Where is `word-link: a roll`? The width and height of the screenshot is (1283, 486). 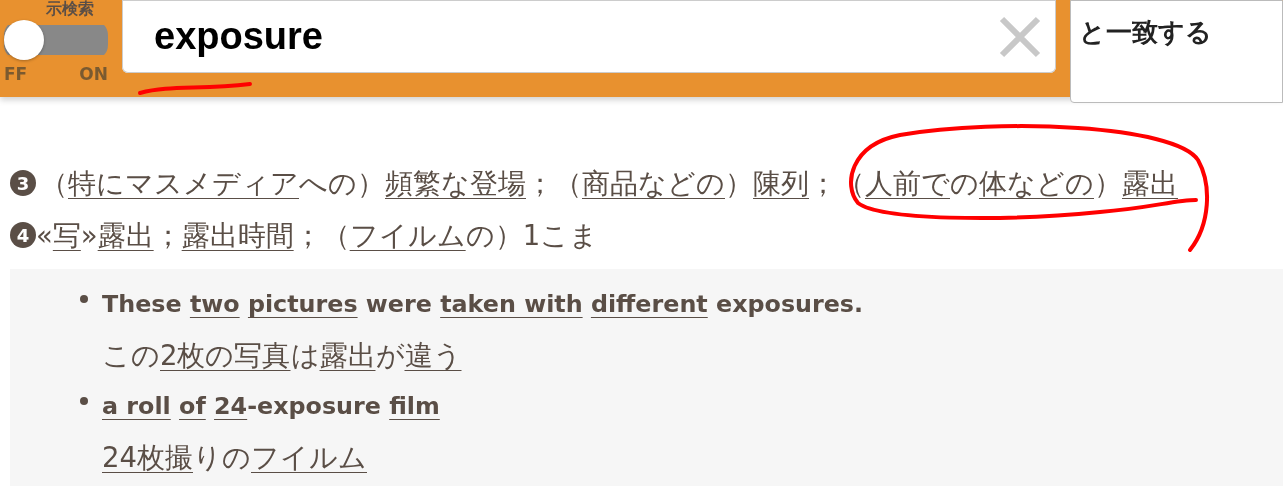 word-link: a roll is located at coordinates (136, 406).